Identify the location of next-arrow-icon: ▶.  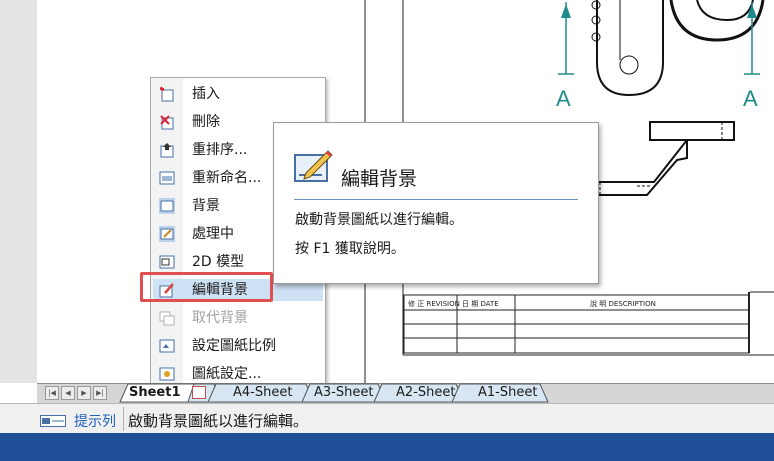
(84, 393).